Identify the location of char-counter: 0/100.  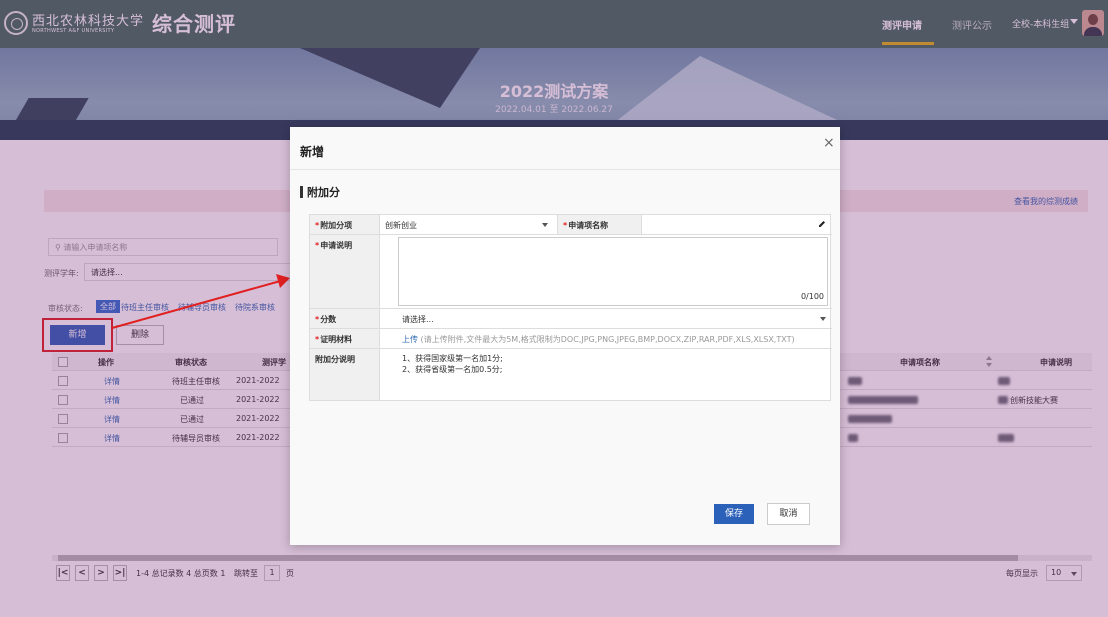
(812, 296).